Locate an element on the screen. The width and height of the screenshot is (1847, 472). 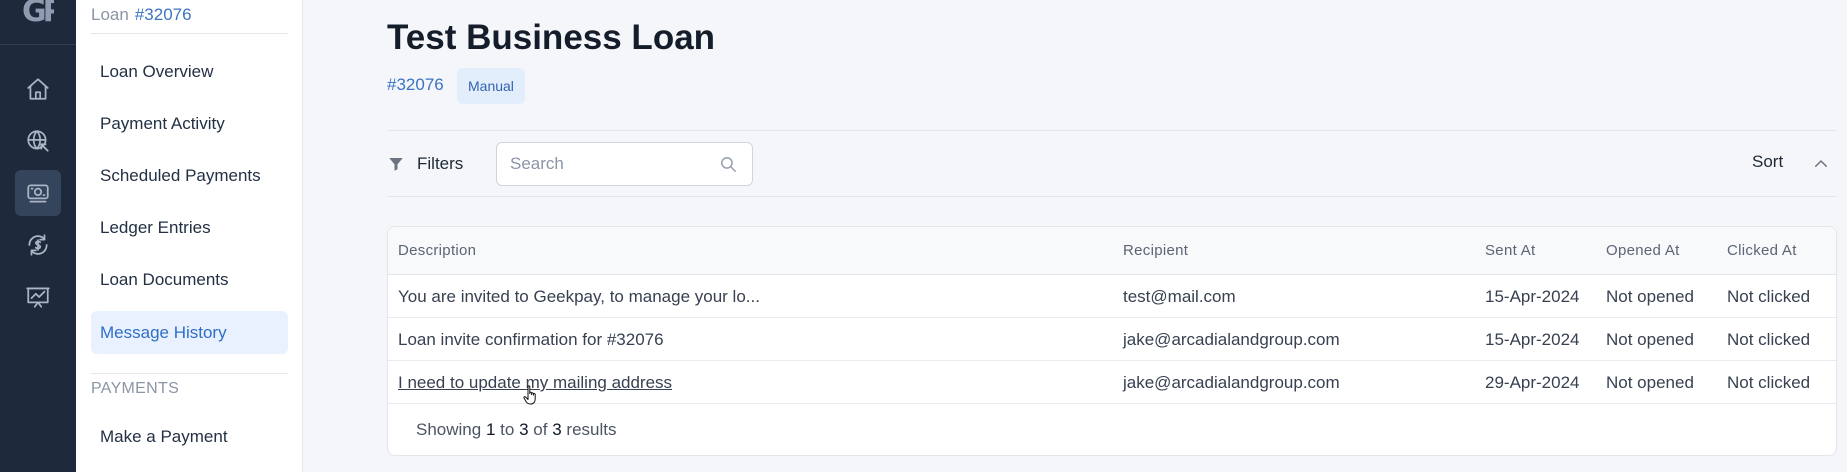
nav-loan-documents: Loan Documents is located at coordinates (189, 279).